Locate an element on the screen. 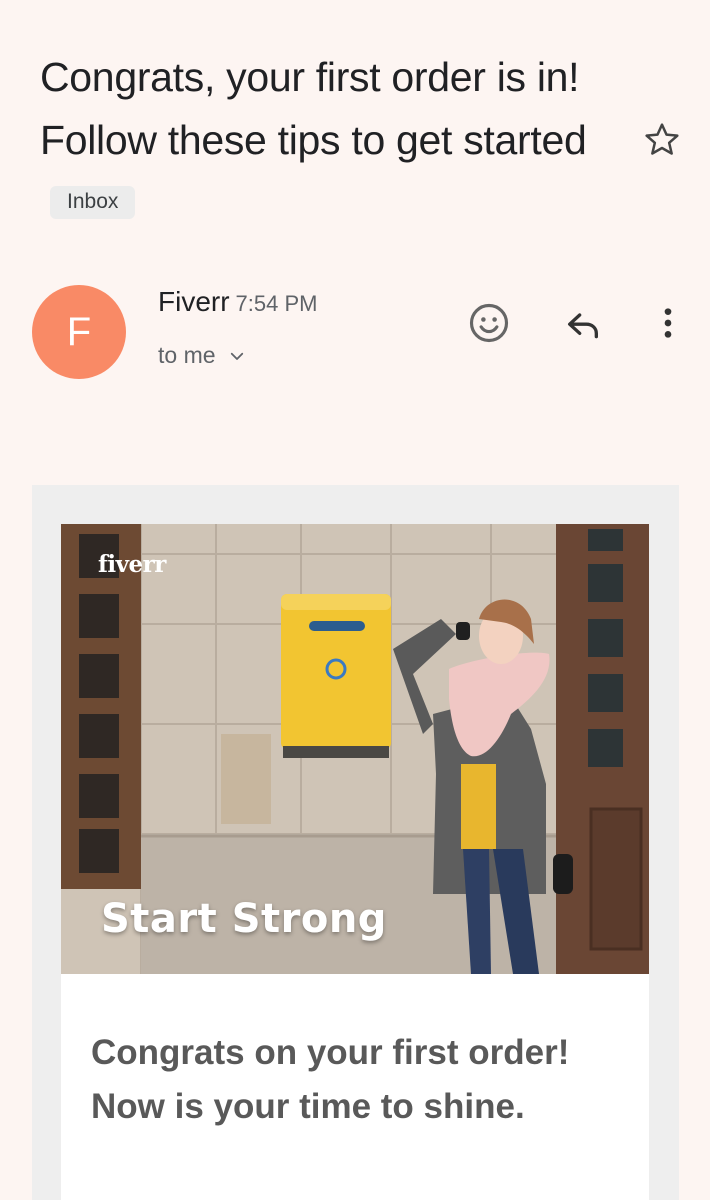  chevron-down-icon is located at coordinates (236, 356).